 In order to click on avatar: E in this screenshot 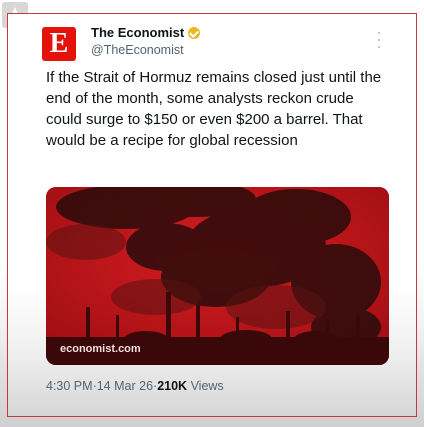, I will do `click(59, 44)`.